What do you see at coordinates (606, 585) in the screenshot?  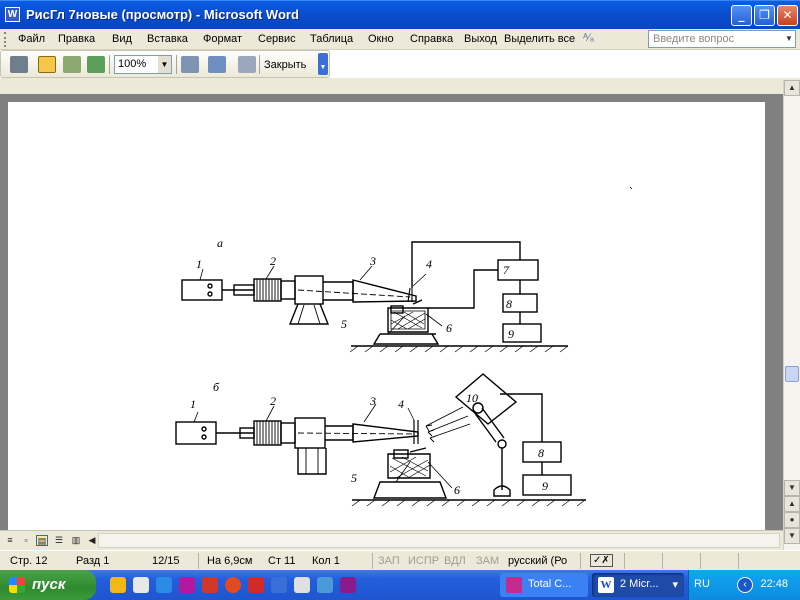 I see `word-task-icon: W` at bounding box center [606, 585].